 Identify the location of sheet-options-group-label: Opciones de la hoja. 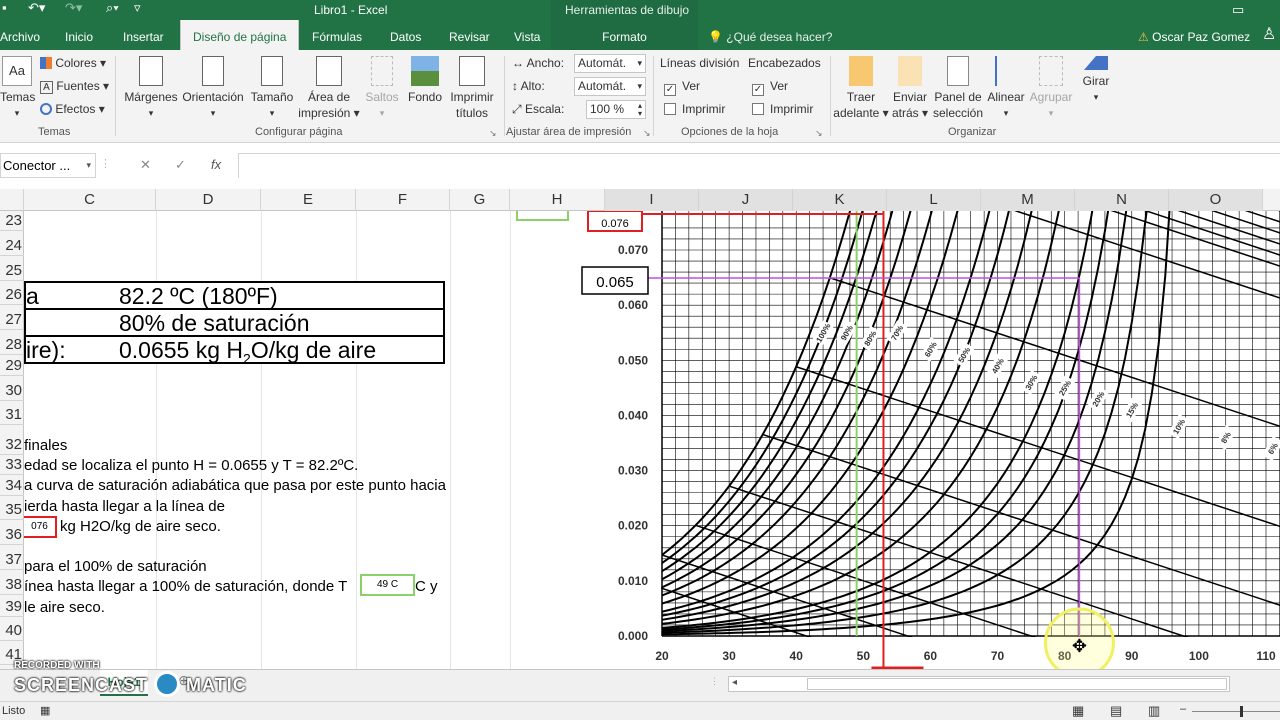
(730, 132).